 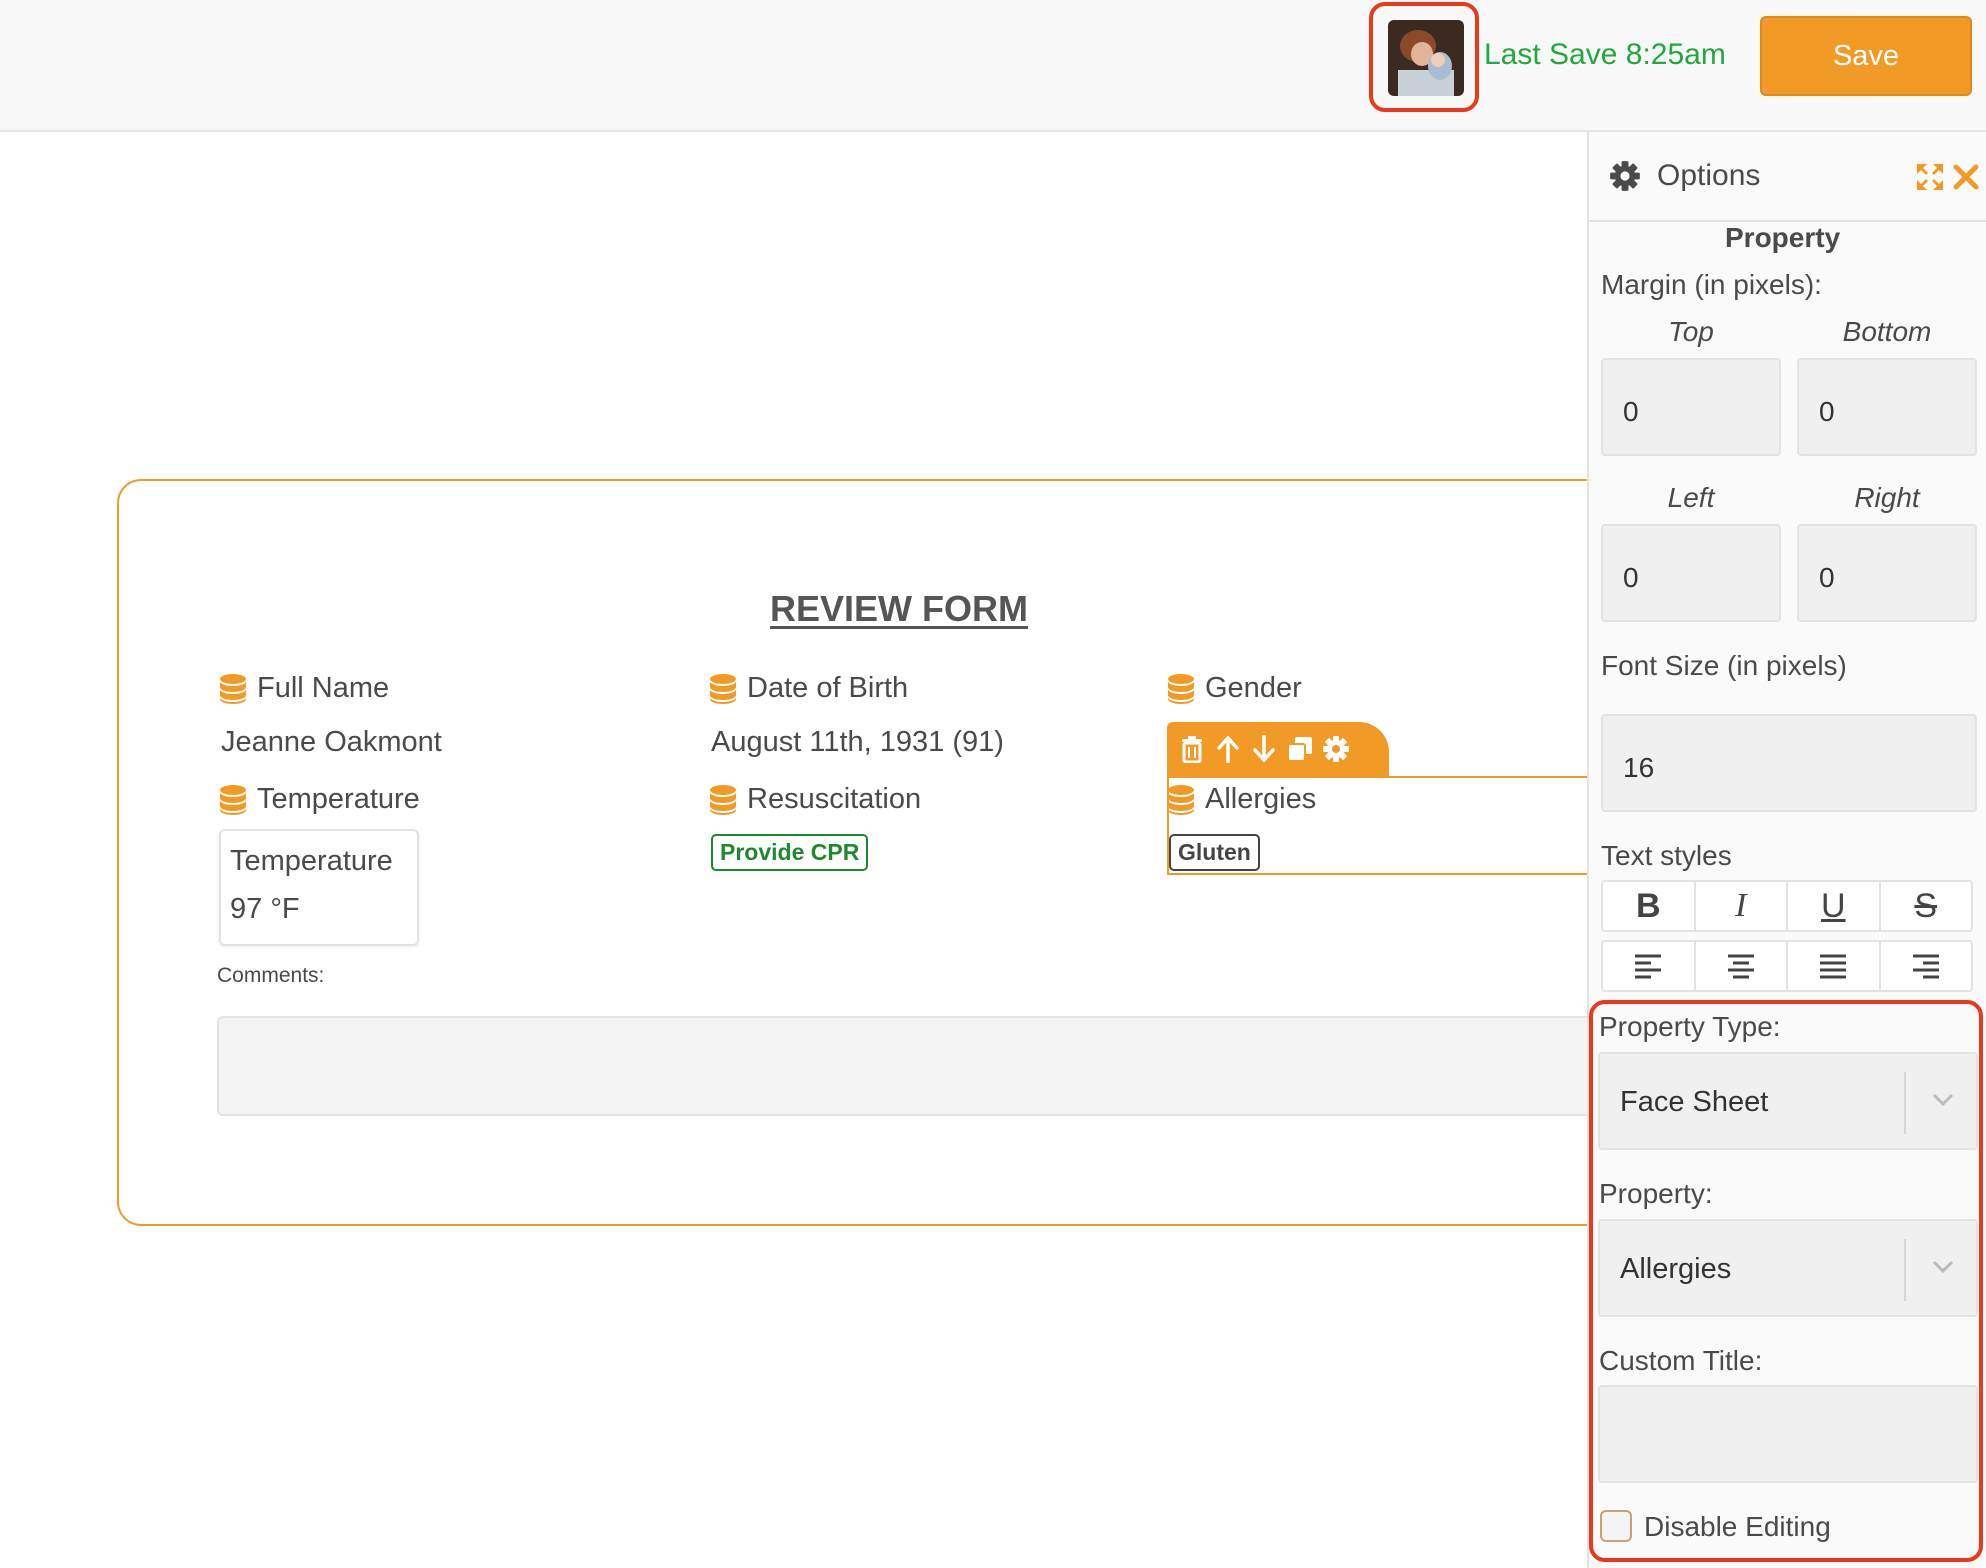 I want to click on arrow-up-icon, so click(x=1228, y=749).